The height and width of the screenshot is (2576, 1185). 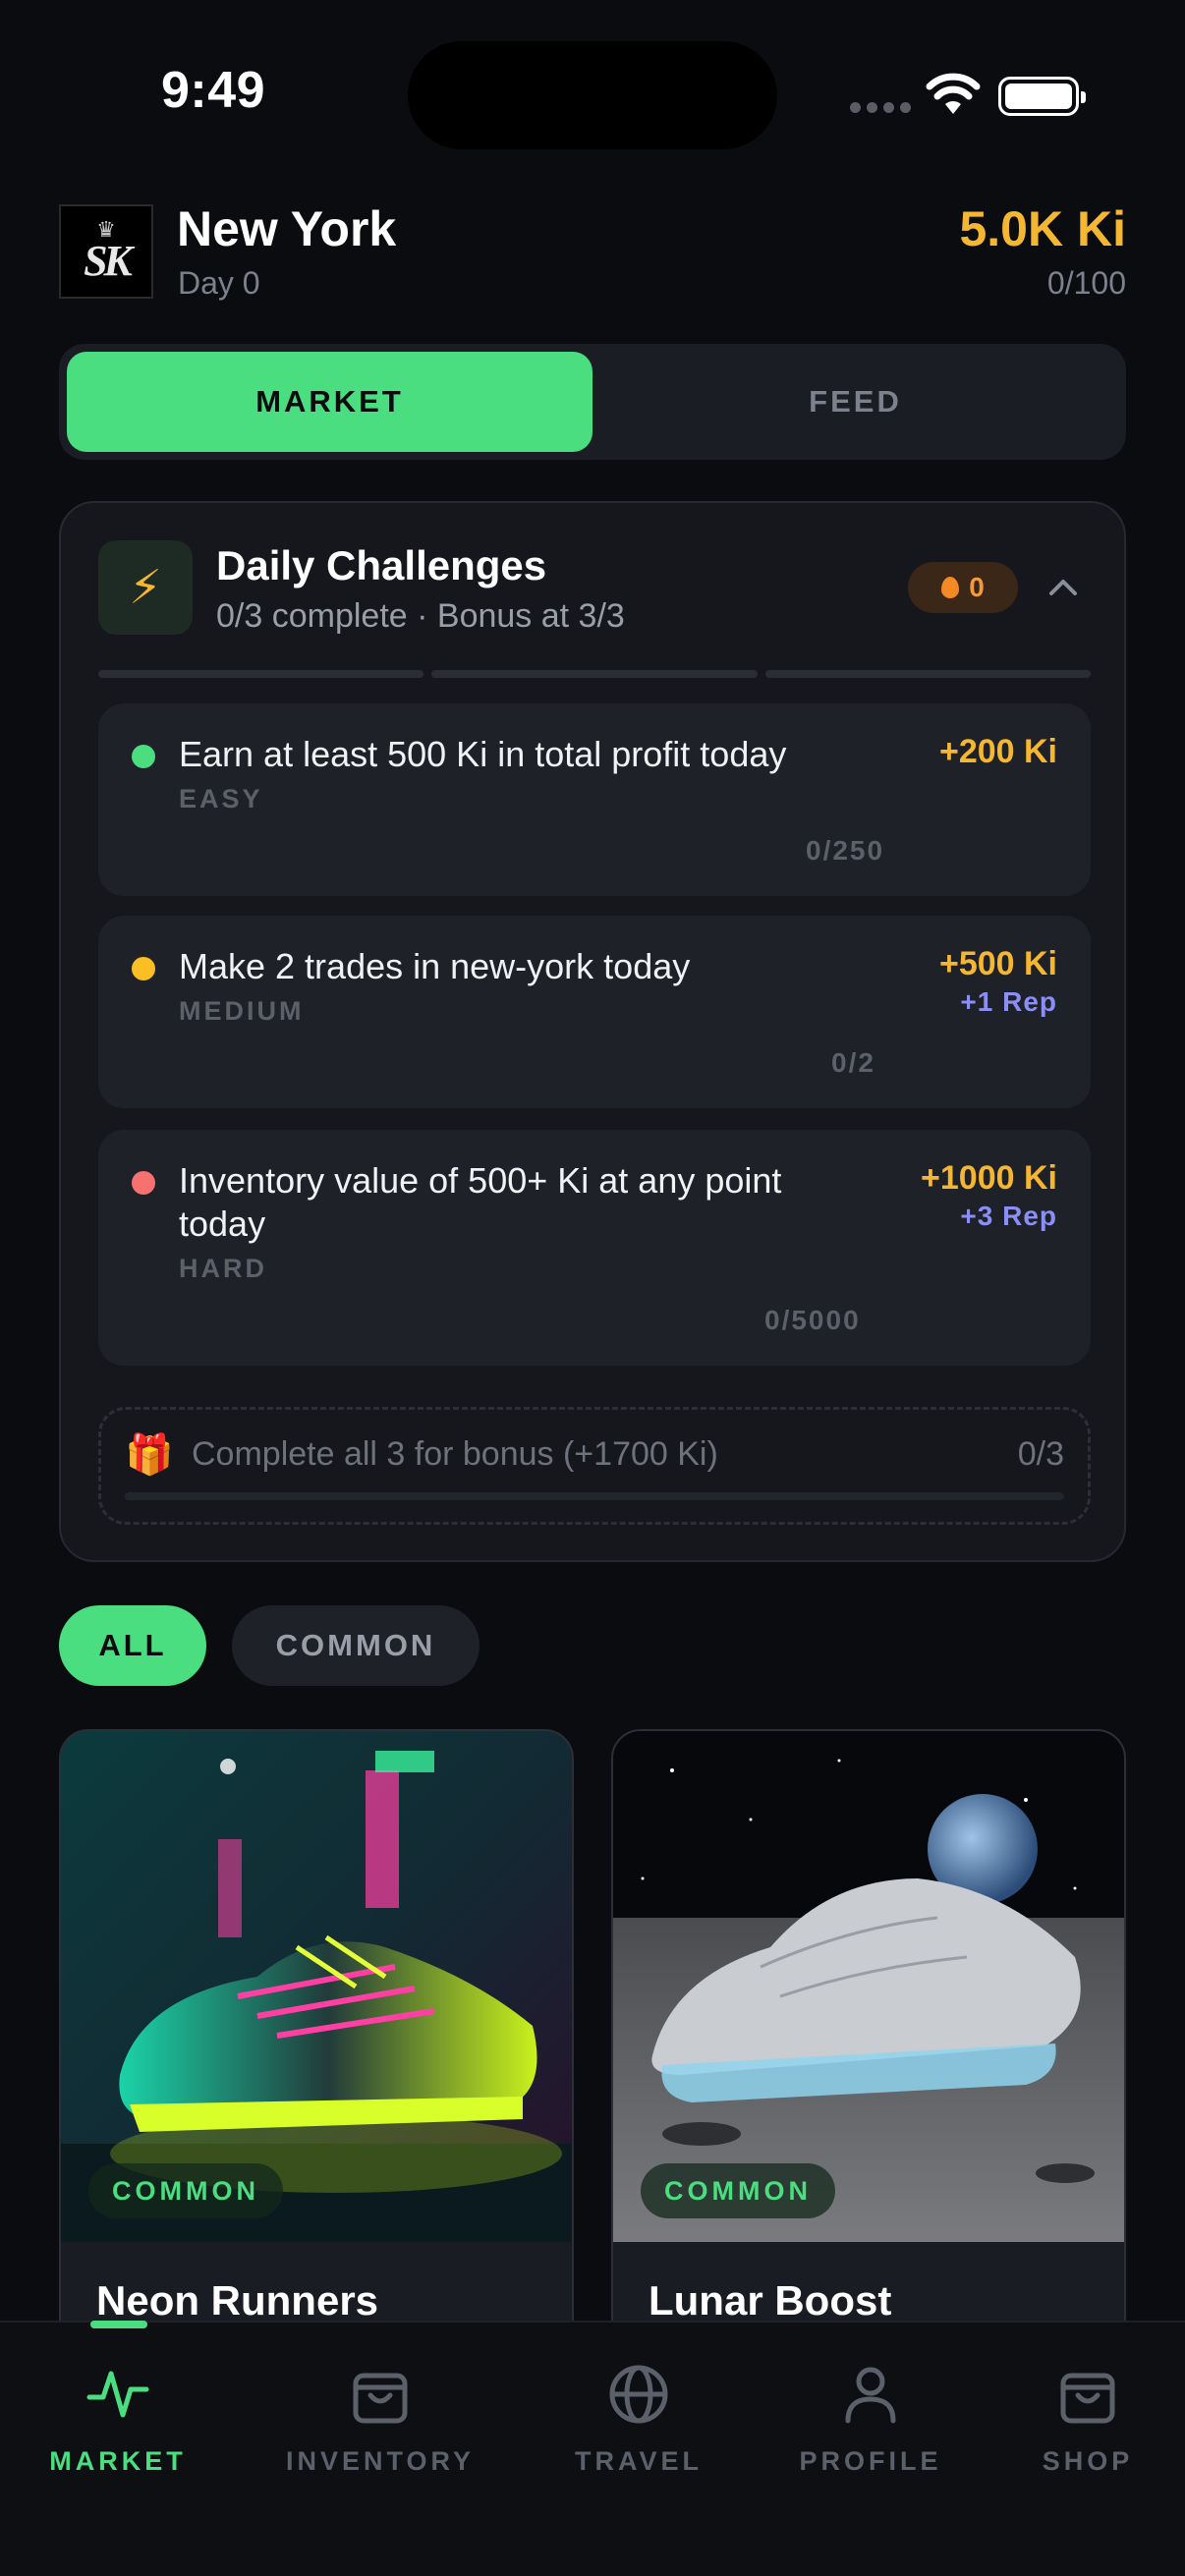 I want to click on product-name: Lunar Boost, so click(x=771, y=2300).